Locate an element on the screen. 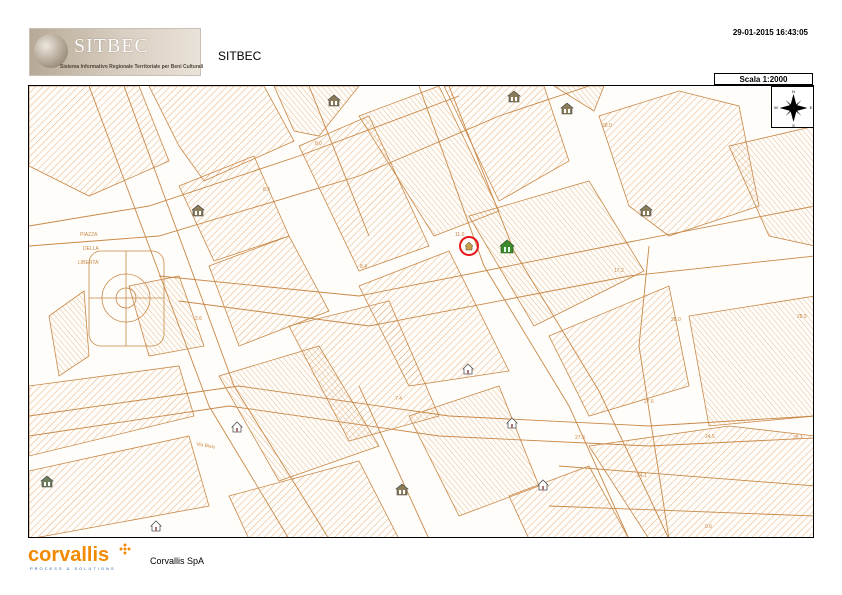 Image resolution: width=842 pixels, height=595 pixels. compass-s: S is located at coordinates (793, 125).